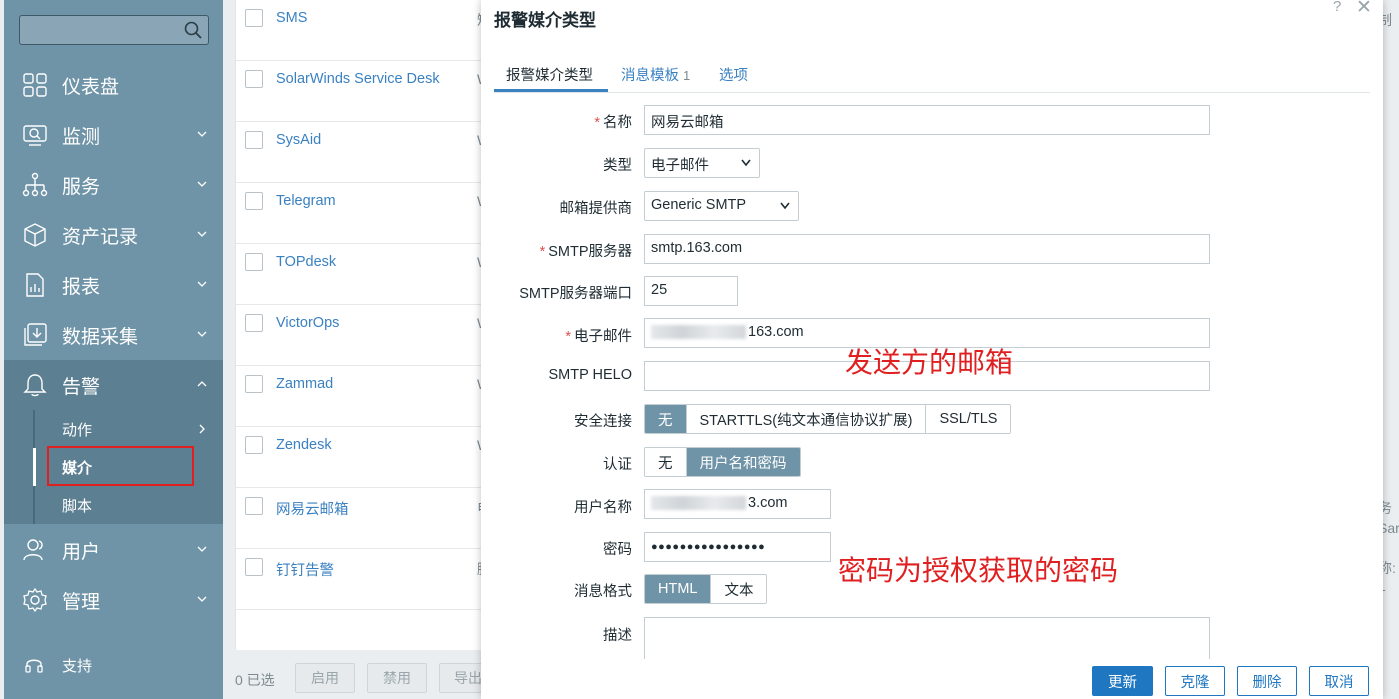 The height and width of the screenshot is (699, 1399). What do you see at coordinates (590, 375) in the screenshot?
I see `helo-label: SMTP HELO` at bounding box center [590, 375].